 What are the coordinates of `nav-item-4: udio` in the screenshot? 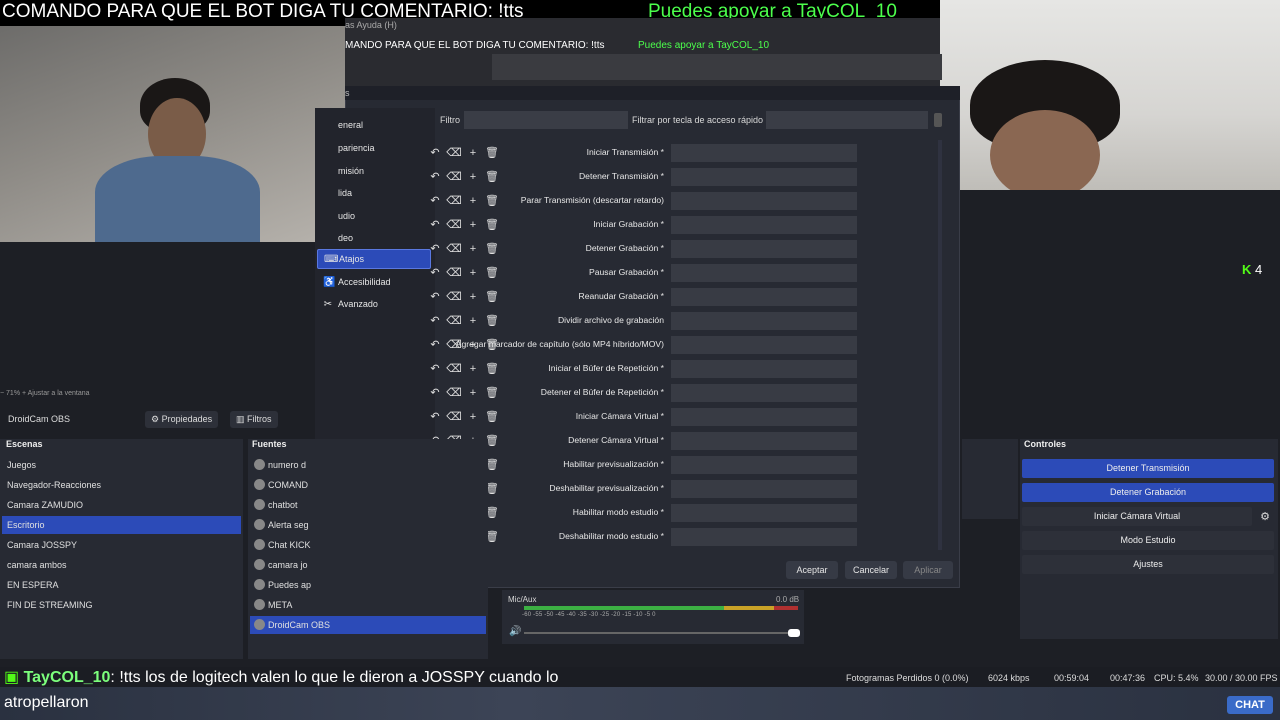 It's located at (374, 216).